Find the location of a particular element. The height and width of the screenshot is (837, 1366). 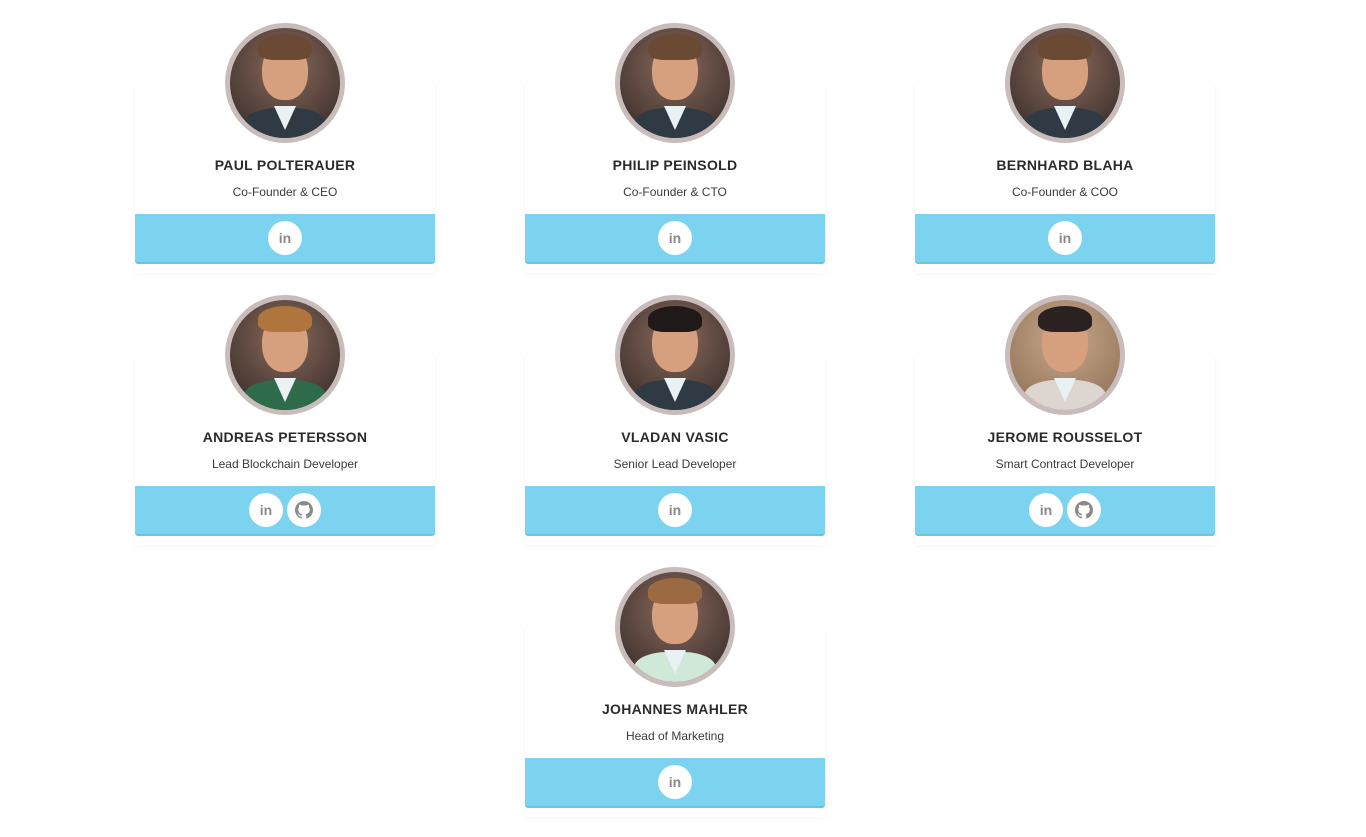

member-name: PHILIP PEINSOLD is located at coordinates (675, 165).